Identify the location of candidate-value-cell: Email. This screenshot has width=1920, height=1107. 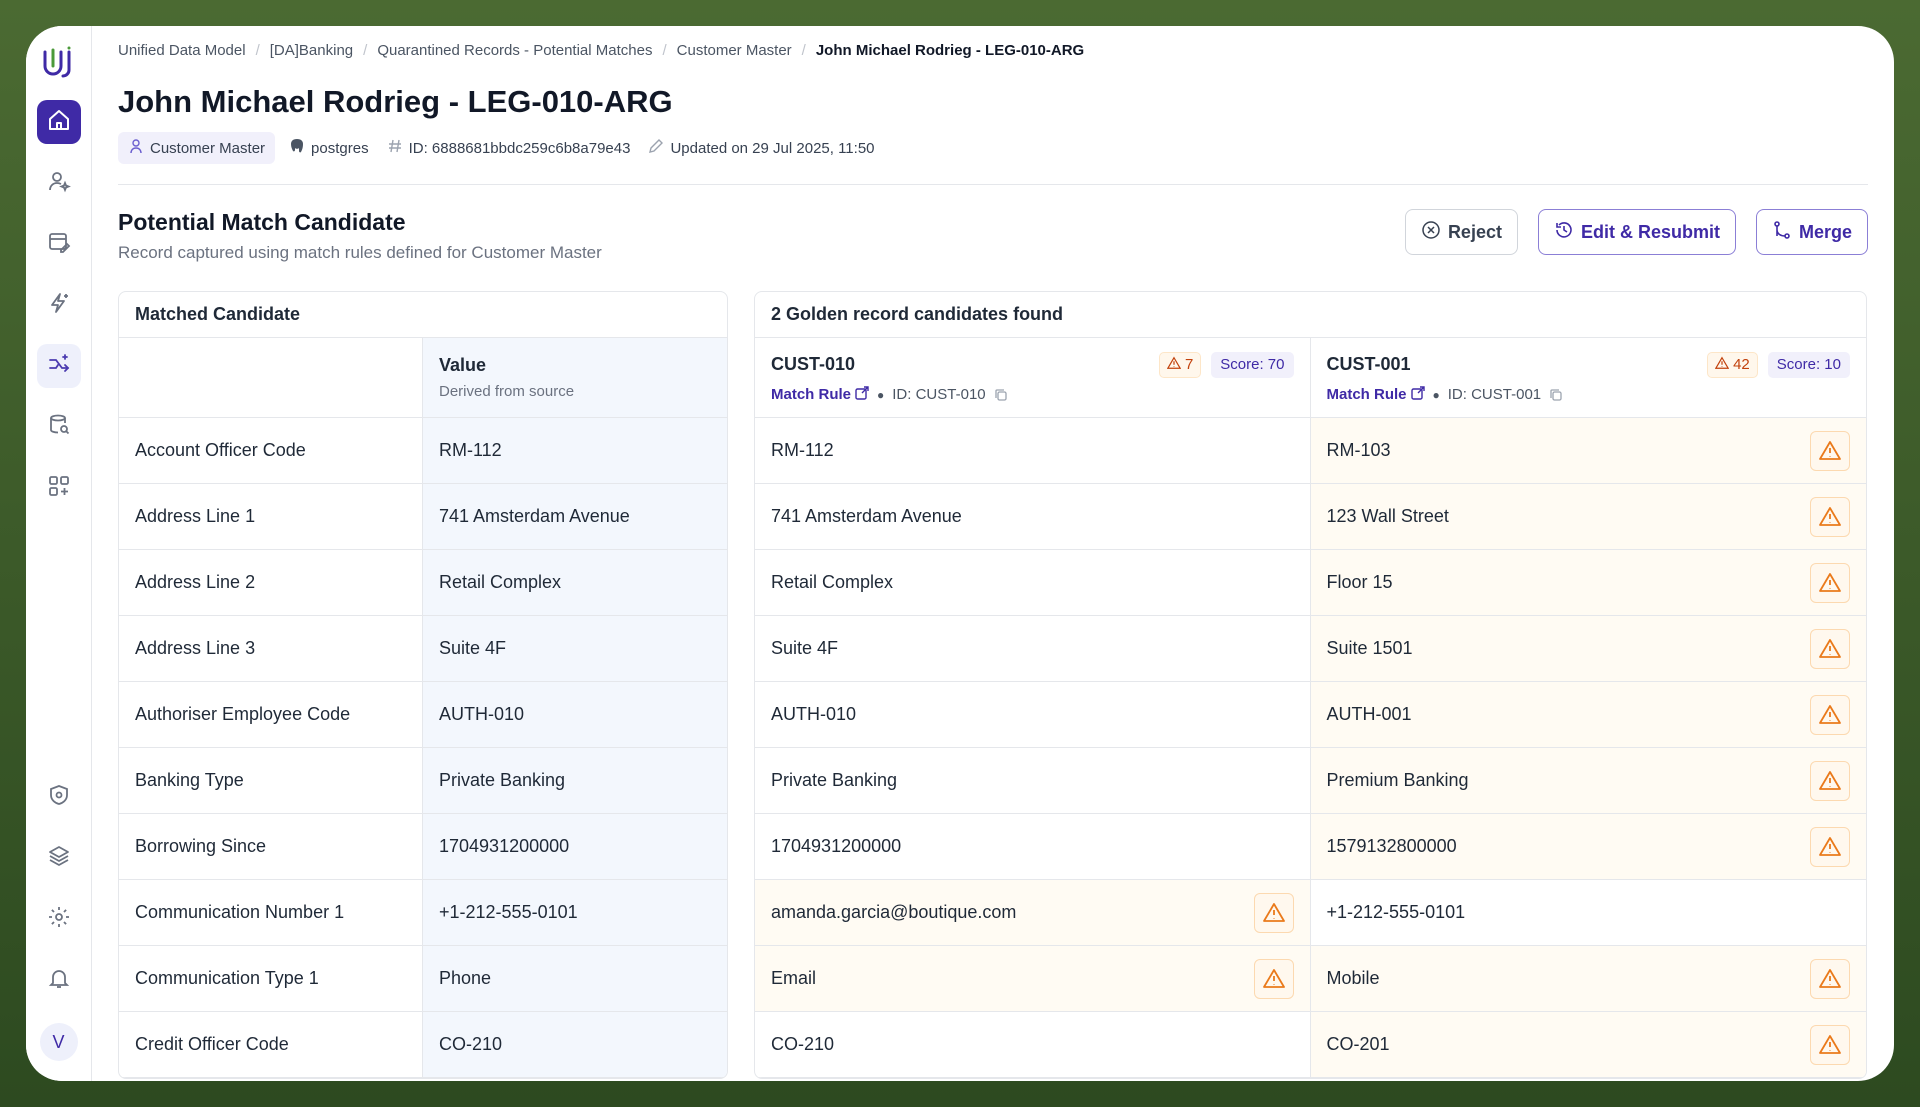
(1033, 978).